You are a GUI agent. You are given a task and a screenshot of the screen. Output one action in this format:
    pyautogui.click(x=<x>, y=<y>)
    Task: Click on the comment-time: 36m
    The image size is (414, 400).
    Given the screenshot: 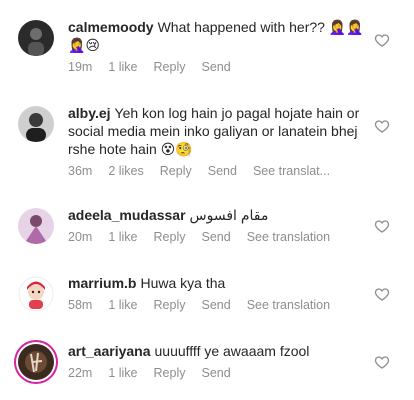 What is the action you would take?
    pyautogui.click(x=80, y=171)
    